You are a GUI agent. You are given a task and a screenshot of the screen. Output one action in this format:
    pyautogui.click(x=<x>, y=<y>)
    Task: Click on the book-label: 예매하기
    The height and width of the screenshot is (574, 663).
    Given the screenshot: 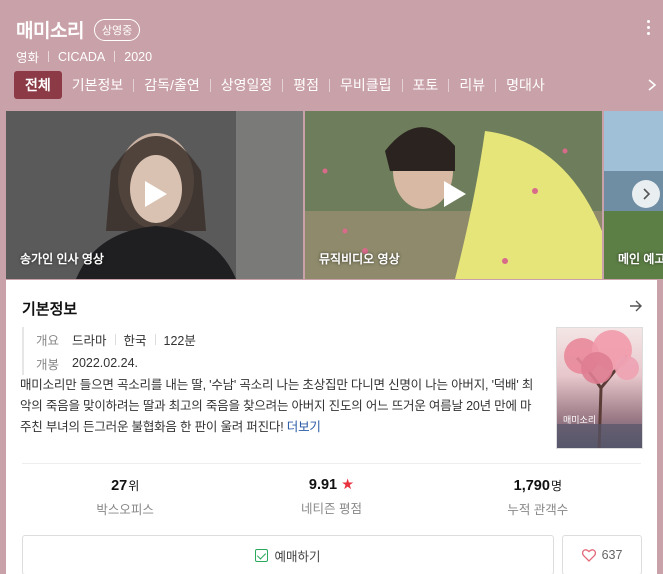 What is the action you would take?
    pyautogui.click(x=297, y=556)
    